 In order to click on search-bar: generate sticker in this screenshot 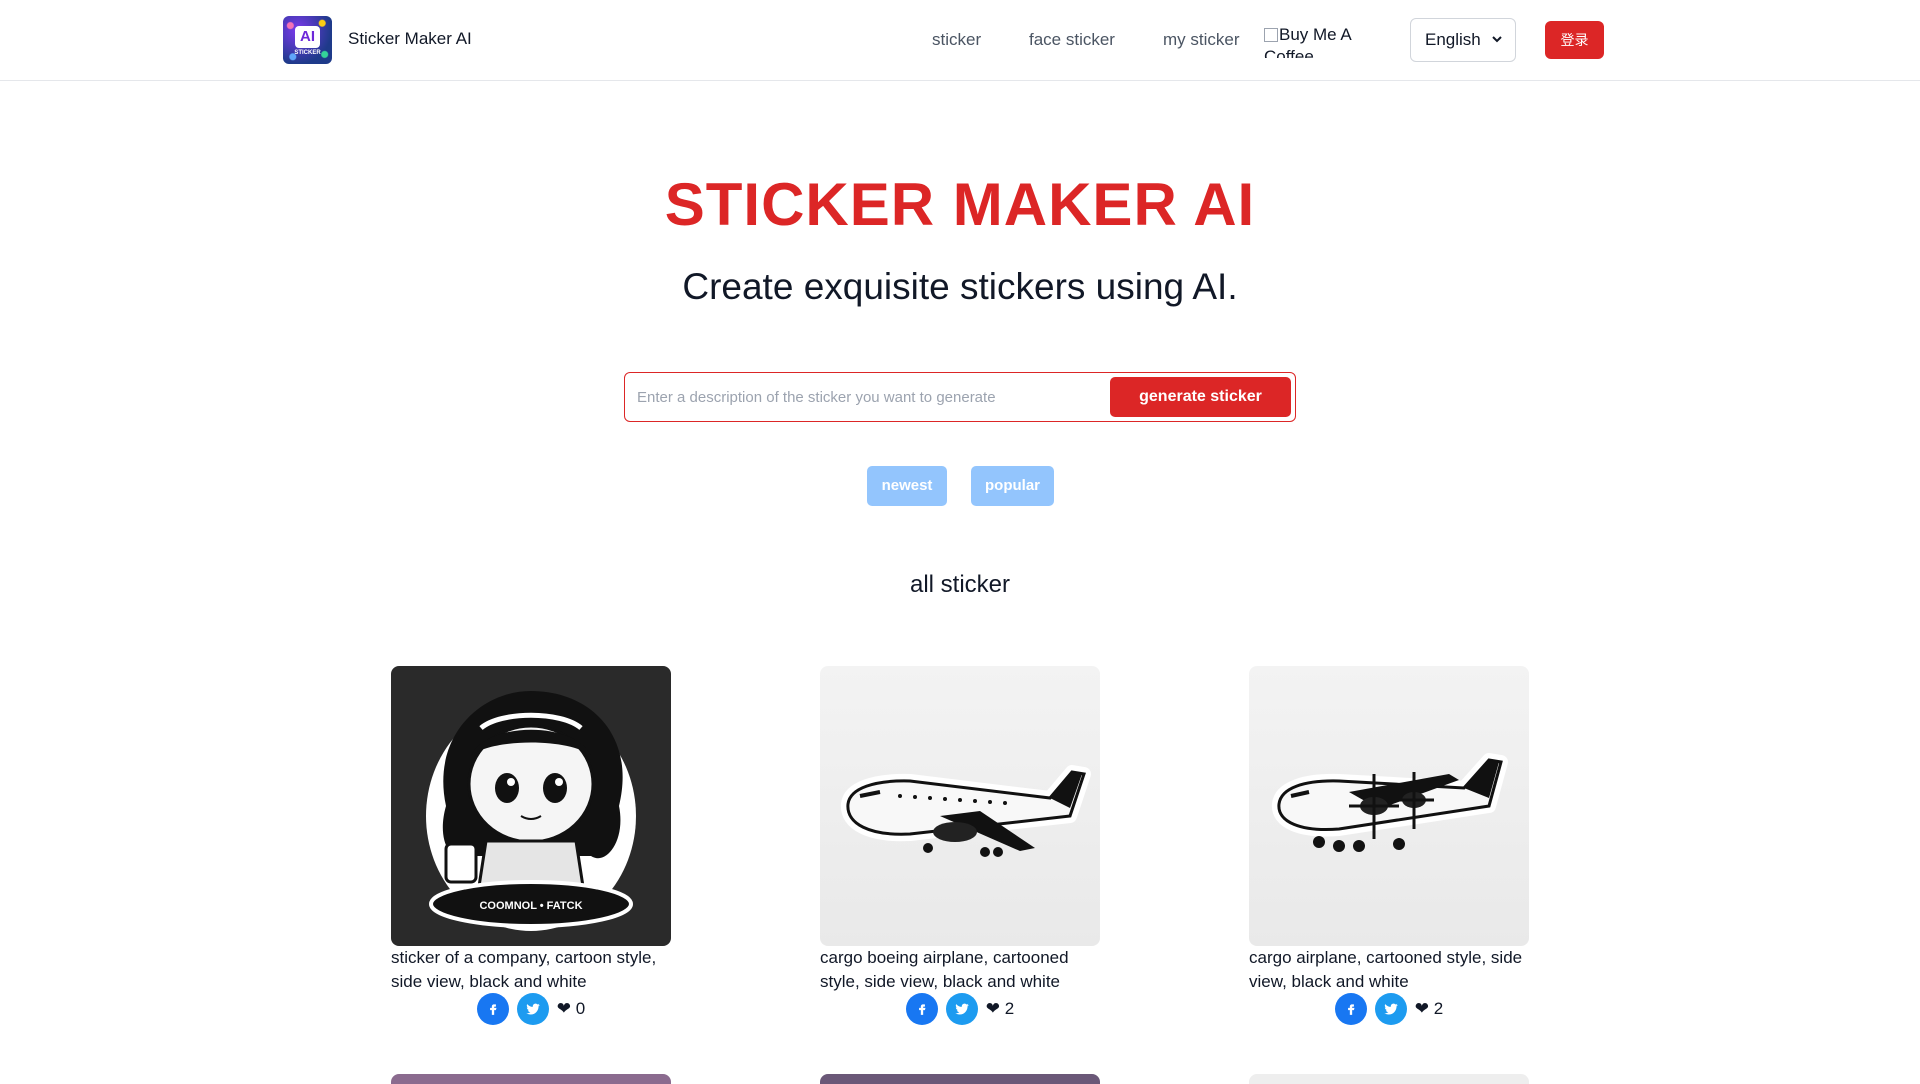, I will do `click(960, 397)`.